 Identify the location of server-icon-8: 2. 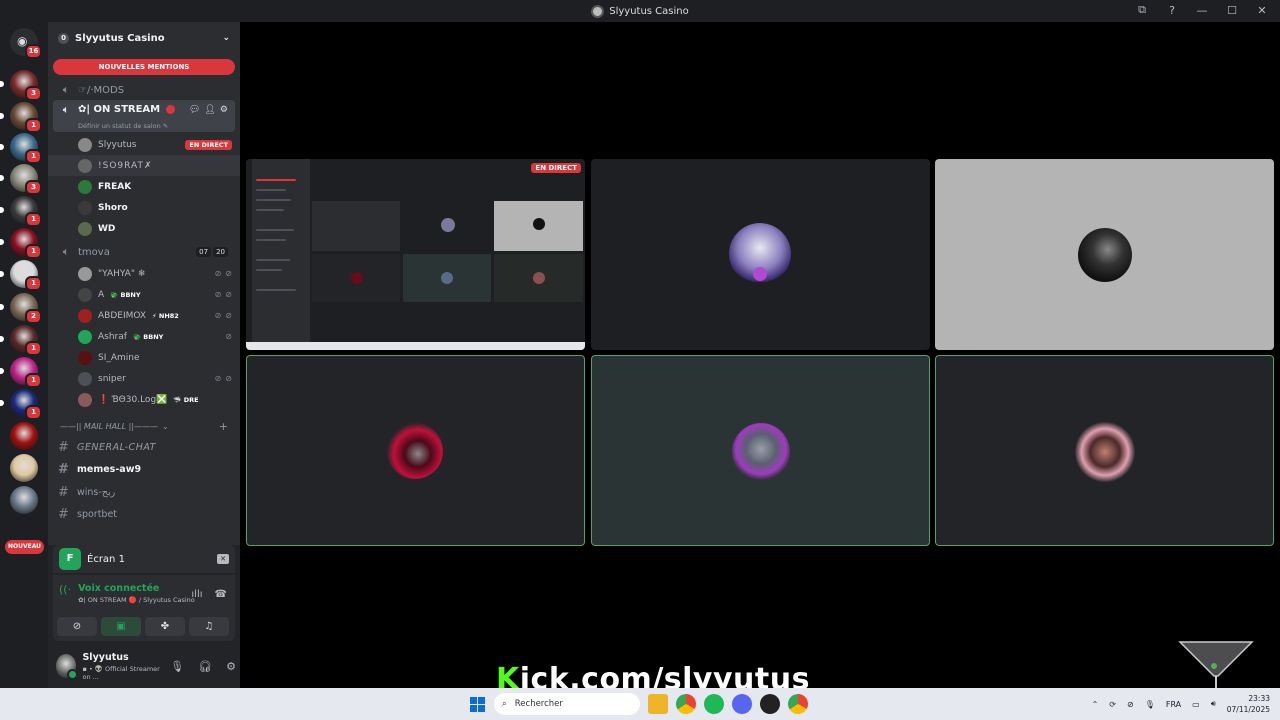
(21, 308).